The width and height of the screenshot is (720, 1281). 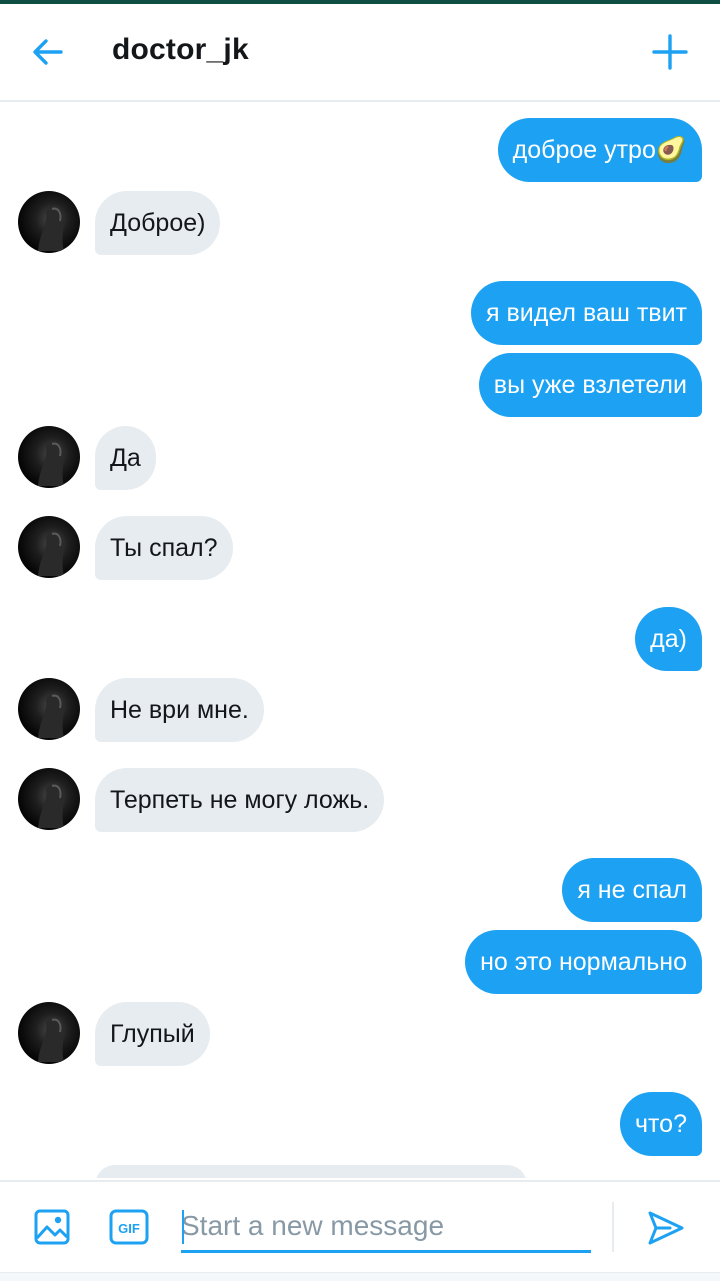 I want to click on outgoing-message: что?, so click(x=660, y=1124).